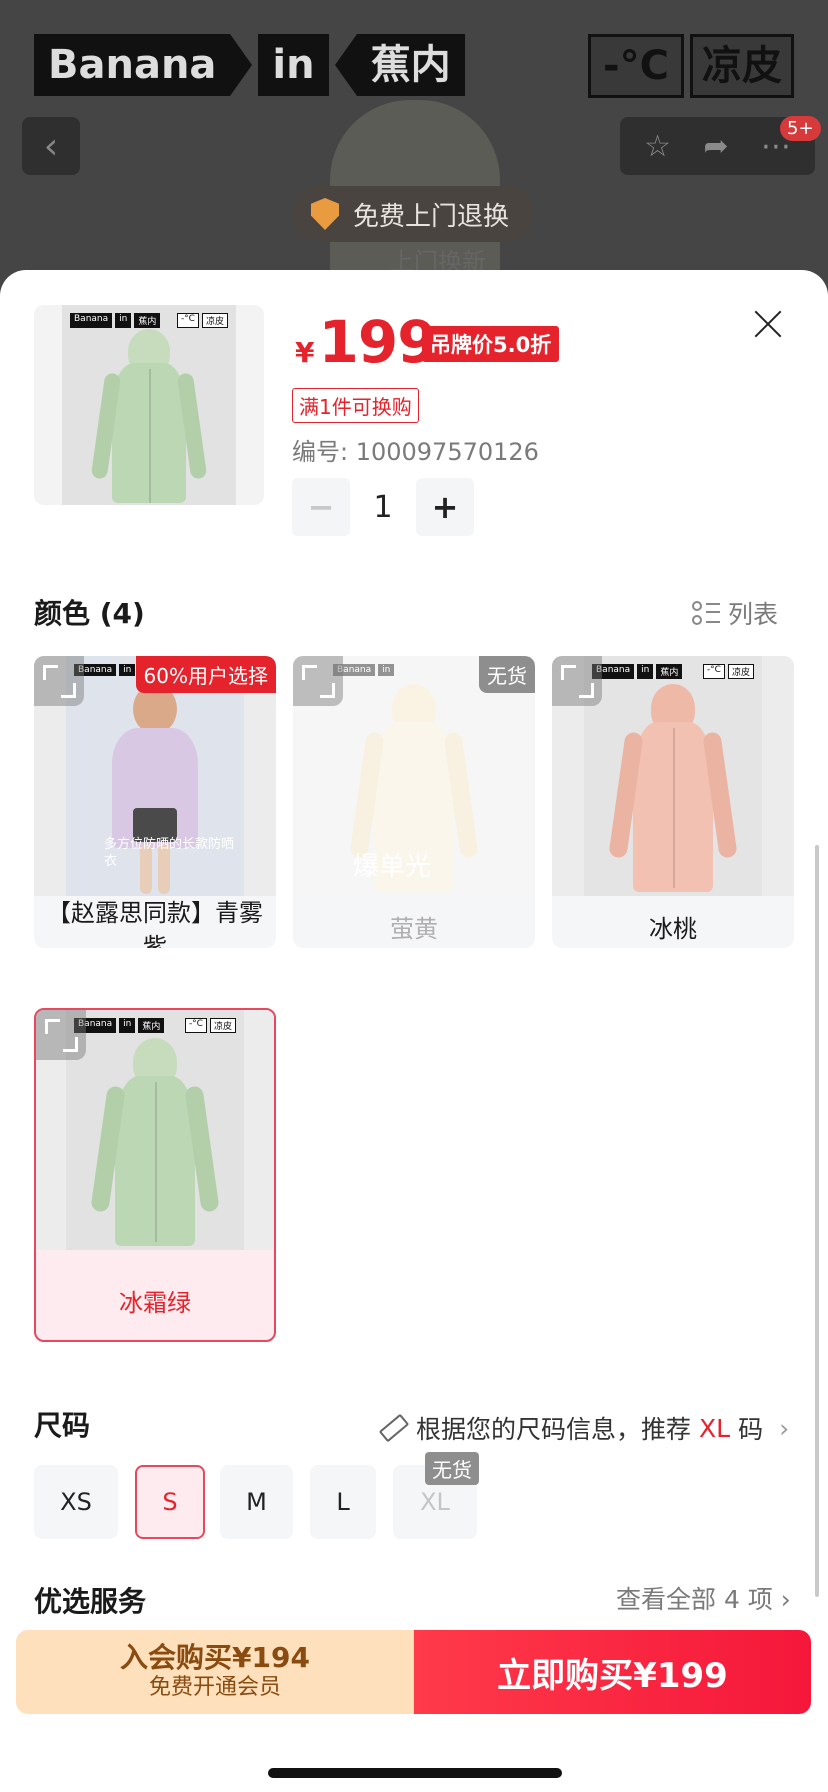 The height and width of the screenshot is (1792, 828). What do you see at coordinates (414, 802) in the screenshot?
I see `color-option-yinghuang: Bananain 爆单光 无货 萤黄` at bounding box center [414, 802].